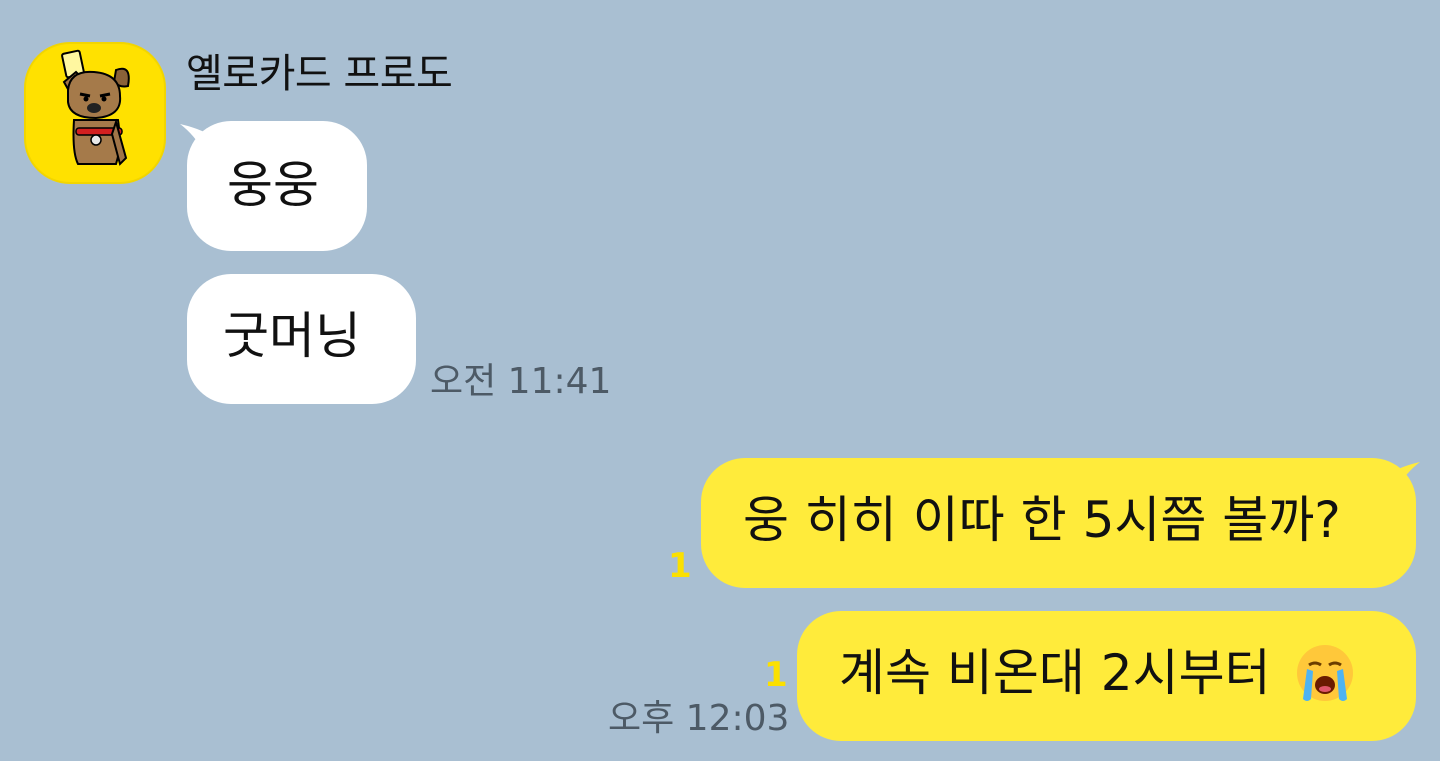  I want to click on message-text: 웅 히히 이따 한 5시쯤 볼까?, so click(1042, 520).